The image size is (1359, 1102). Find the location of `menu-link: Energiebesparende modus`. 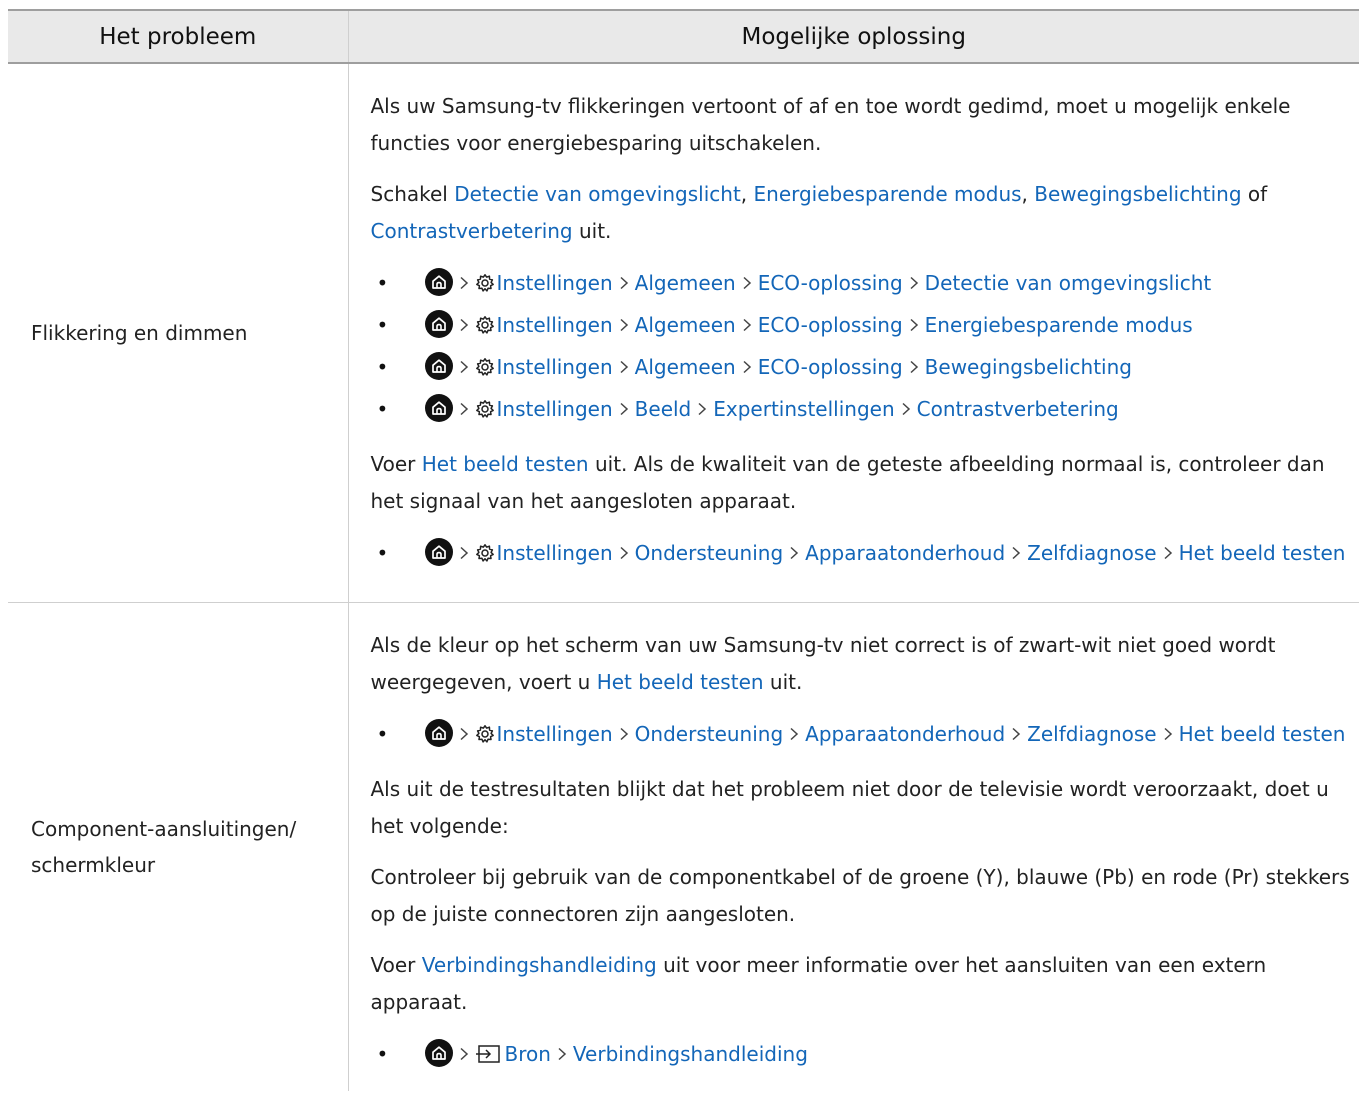

menu-link: Energiebesparende modus is located at coordinates (888, 194).